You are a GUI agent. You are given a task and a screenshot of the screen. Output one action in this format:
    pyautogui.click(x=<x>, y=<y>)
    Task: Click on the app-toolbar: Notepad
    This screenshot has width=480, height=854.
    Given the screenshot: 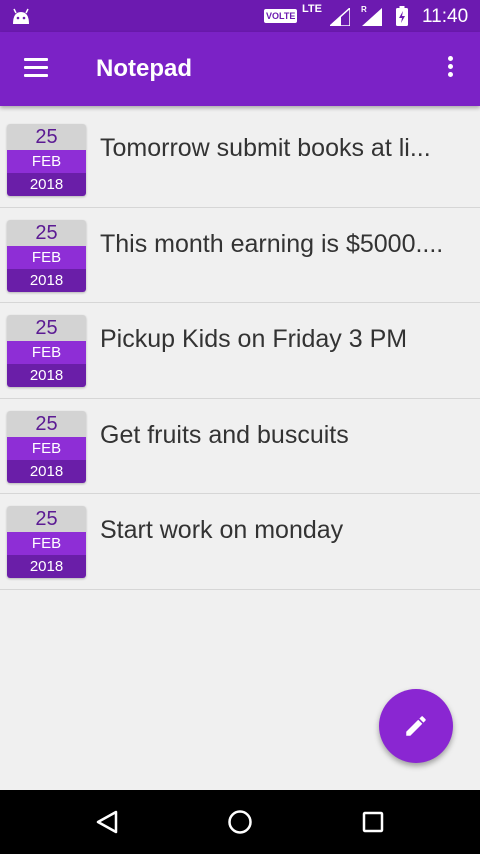 What is the action you would take?
    pyautogui.click(x=240, y=69)
    